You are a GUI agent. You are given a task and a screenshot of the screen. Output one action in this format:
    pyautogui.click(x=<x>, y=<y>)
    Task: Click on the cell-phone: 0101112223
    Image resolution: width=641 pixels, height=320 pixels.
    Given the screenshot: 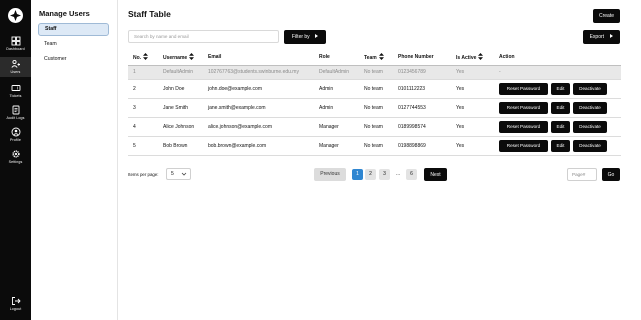 What is the action you would take?
    pyautogui.click(x=422, y=89)
    